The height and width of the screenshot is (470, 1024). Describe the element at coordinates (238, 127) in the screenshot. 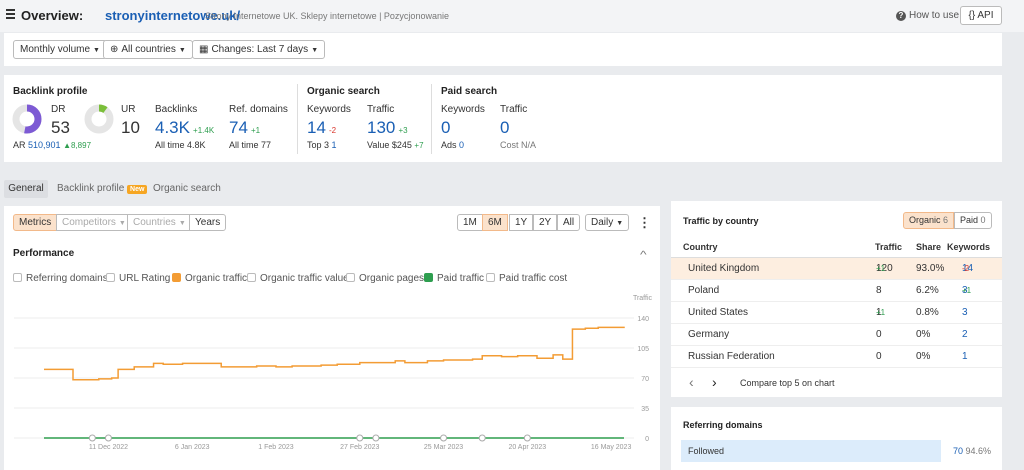

I see `refdomains-value: 74` at that location.